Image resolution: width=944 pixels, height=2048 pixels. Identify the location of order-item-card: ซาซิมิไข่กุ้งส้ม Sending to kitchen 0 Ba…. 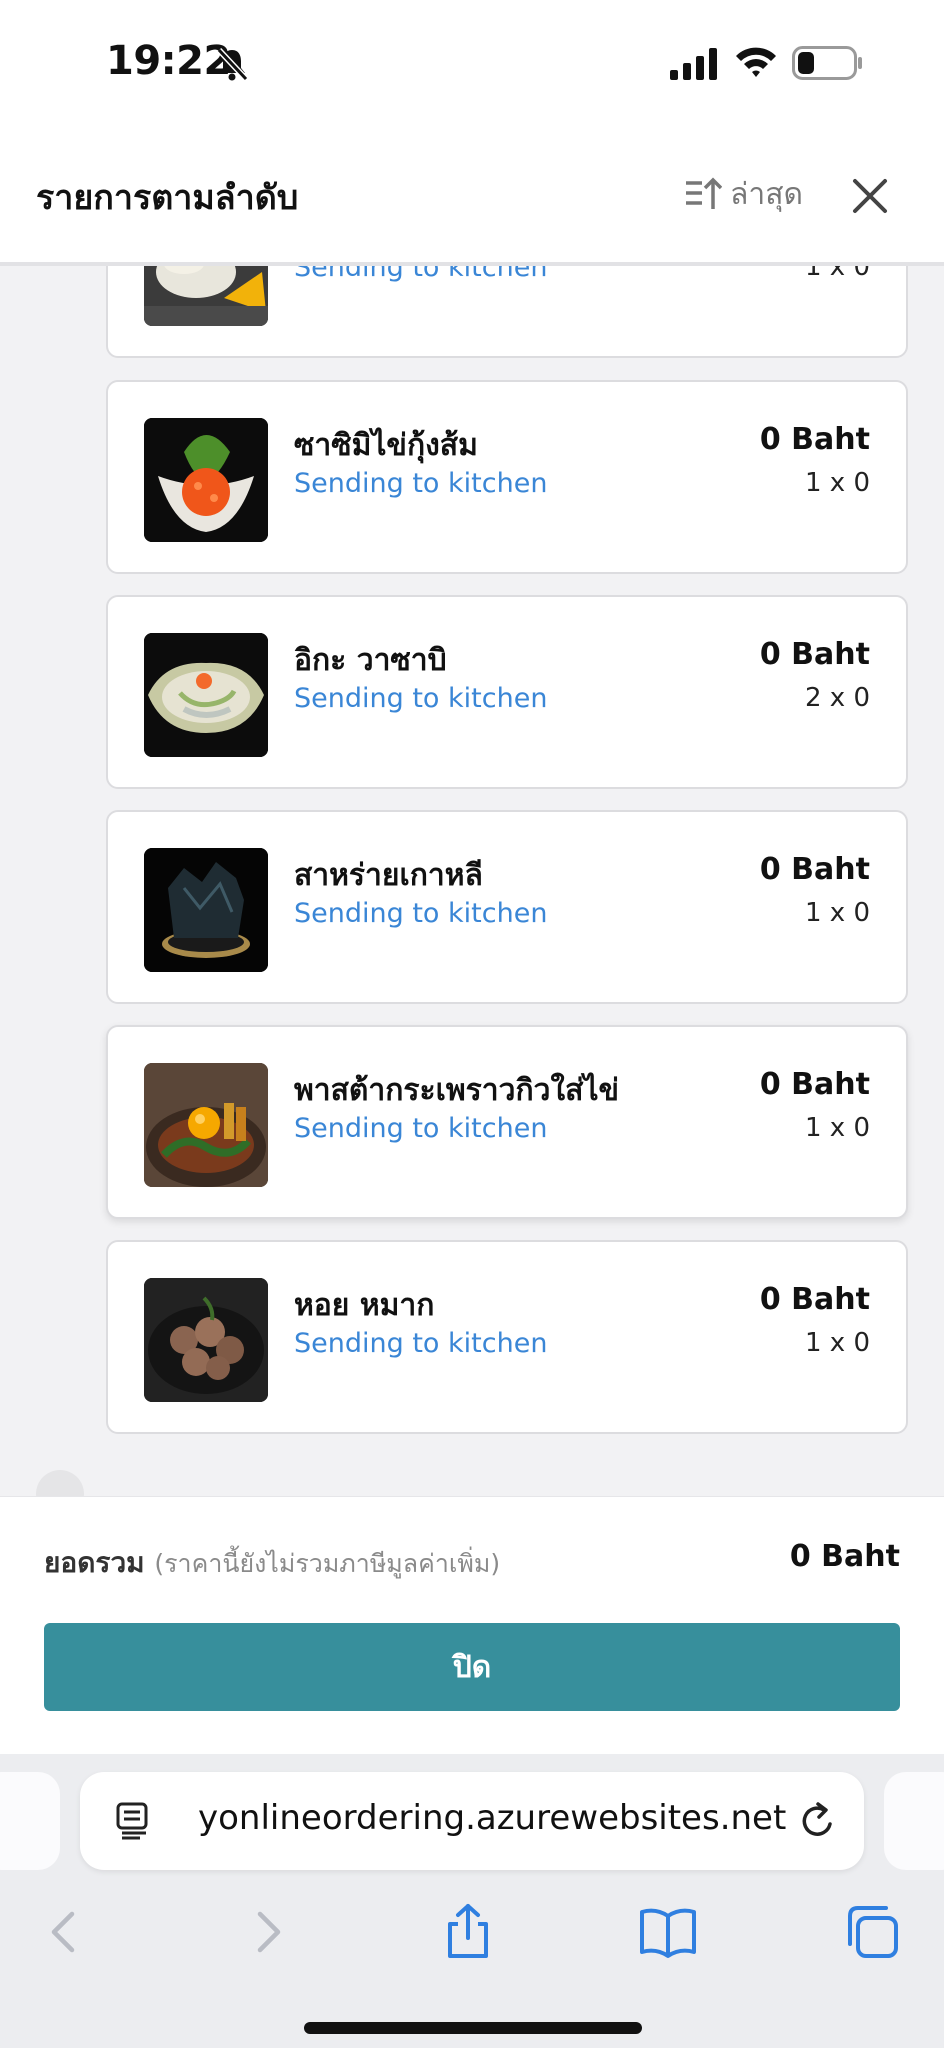
(507, 477).